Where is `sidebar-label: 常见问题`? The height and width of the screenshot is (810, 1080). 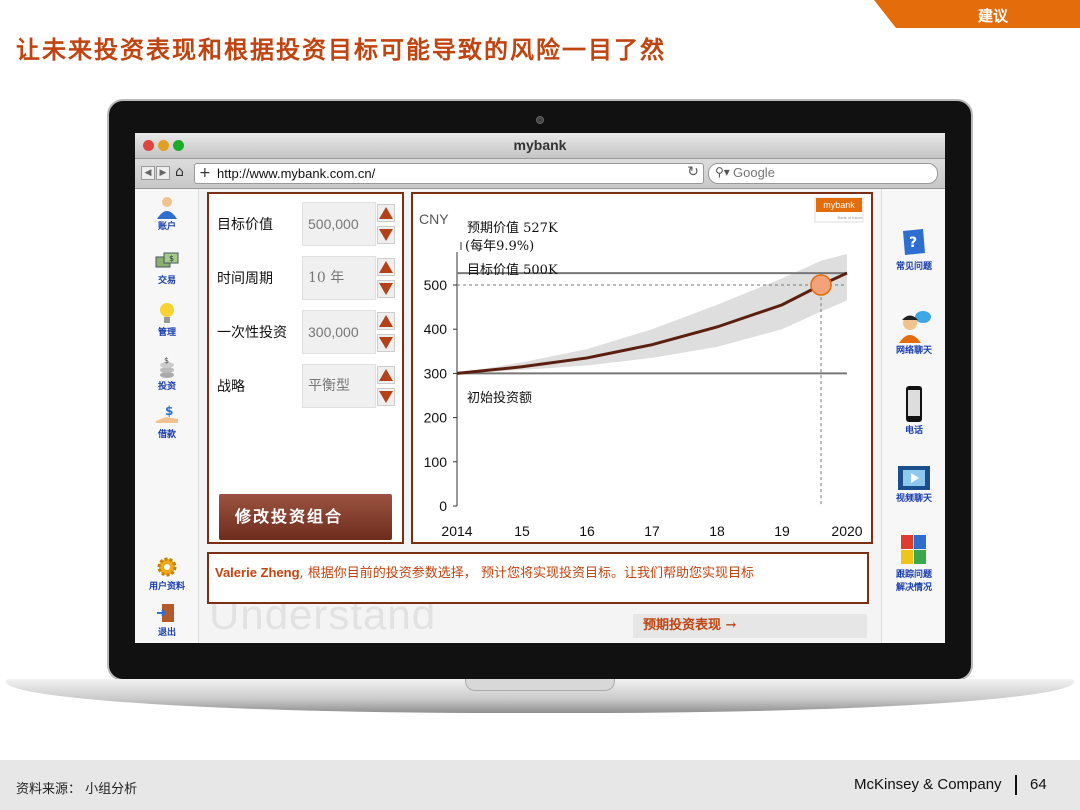
sidebar-label: 常见问题 is located at coordinates (913, 267).